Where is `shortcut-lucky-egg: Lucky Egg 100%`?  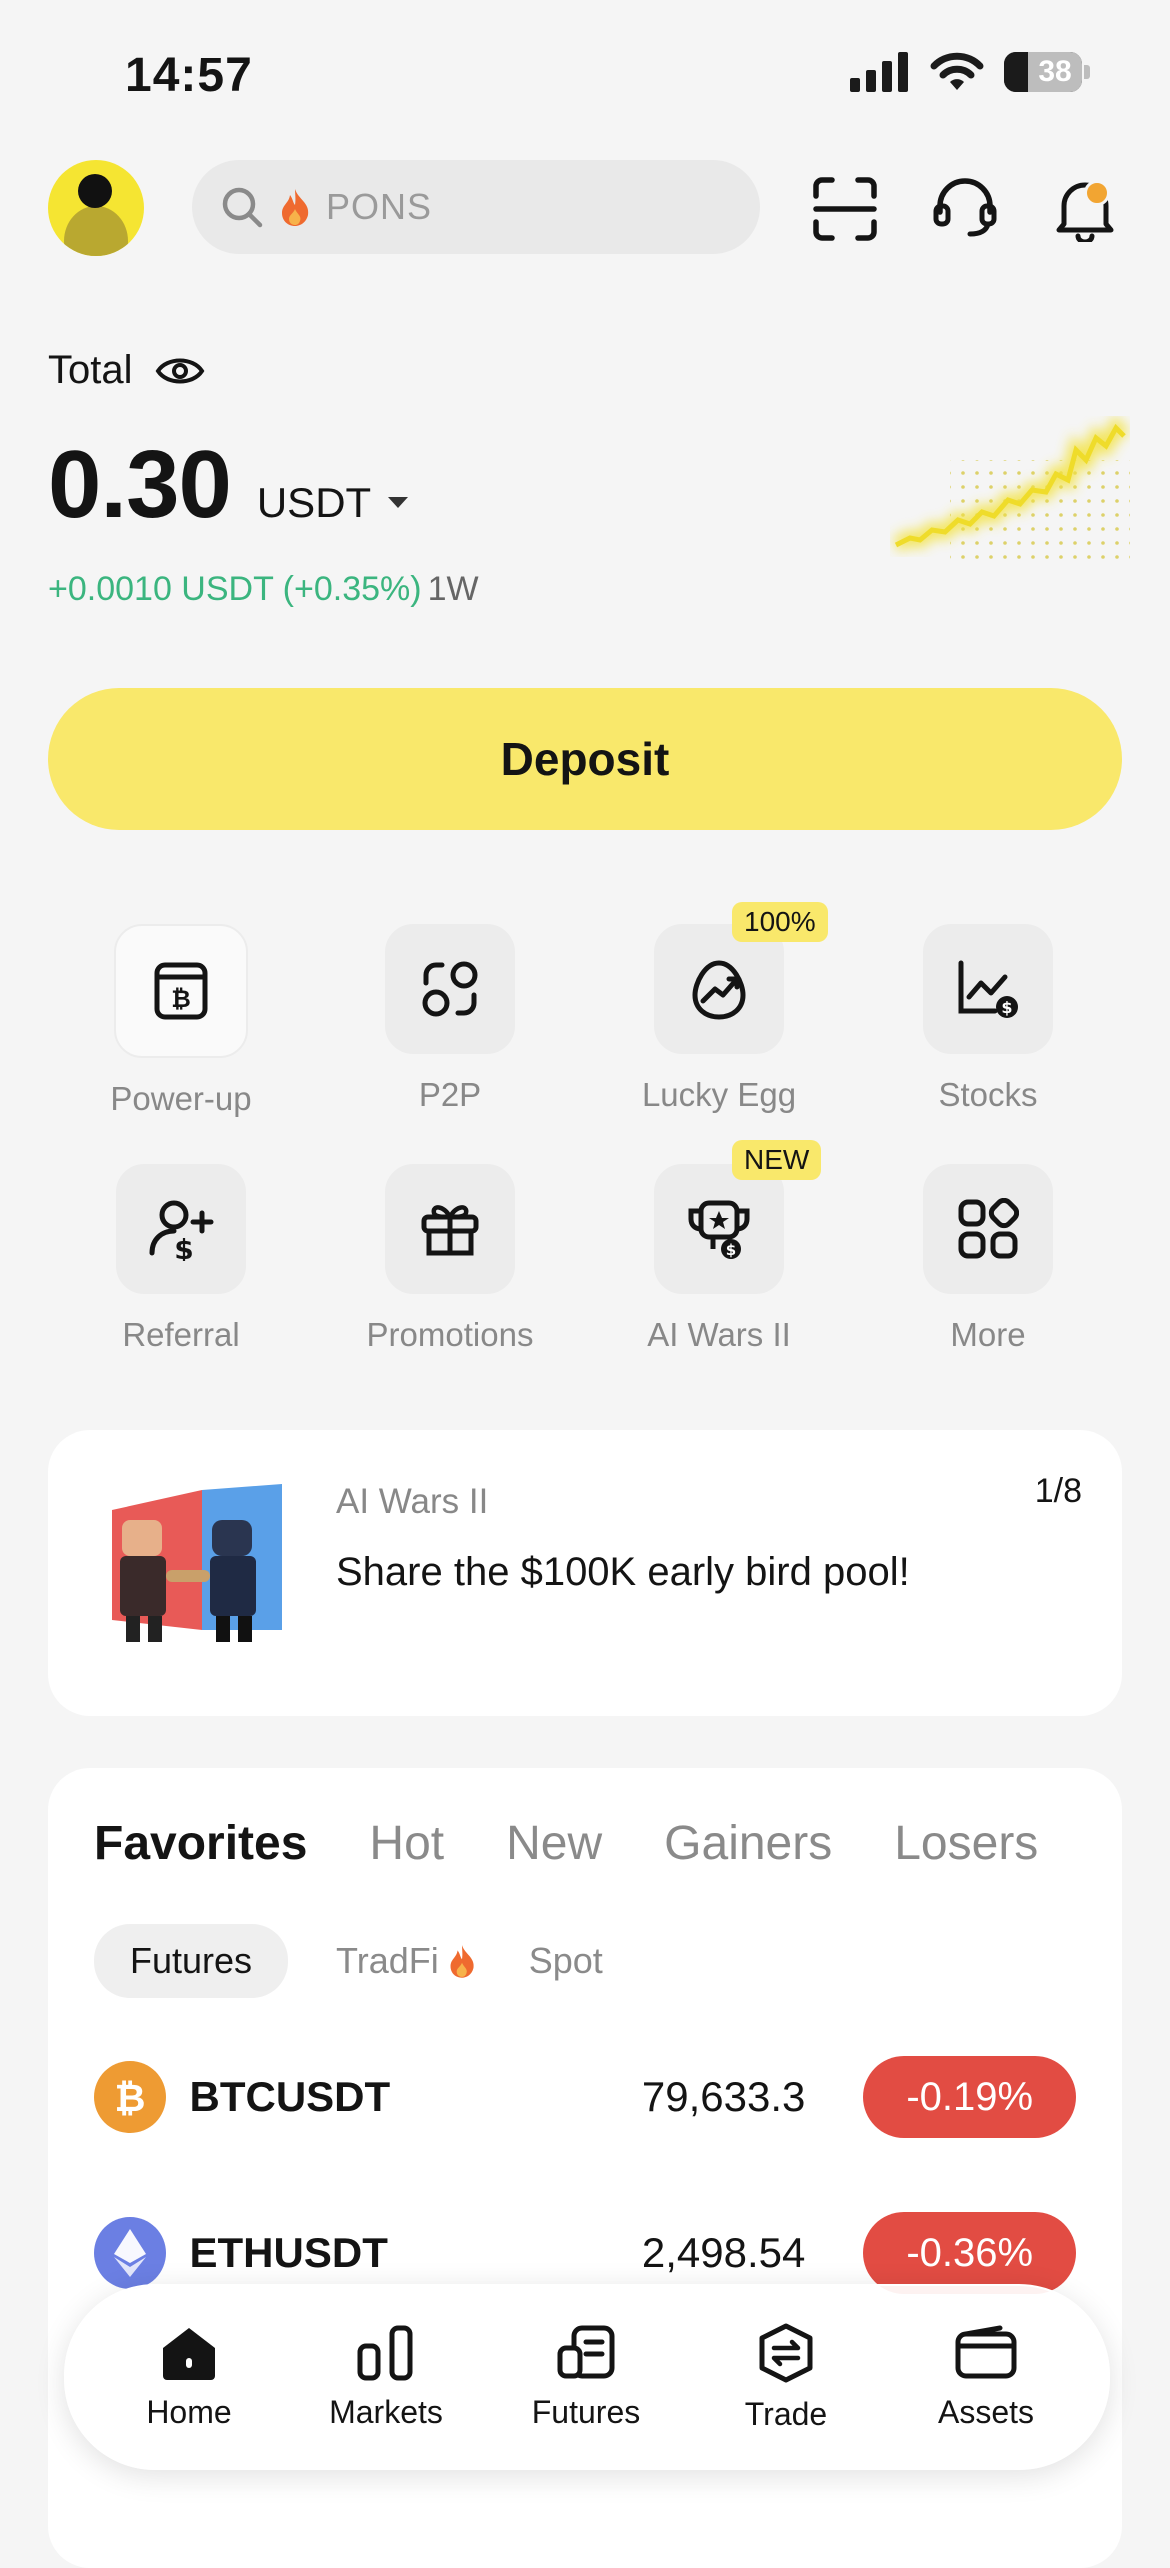
shortcut-lucky-egg: Lucky Egg 100% is located at coordinates (719, 1008).